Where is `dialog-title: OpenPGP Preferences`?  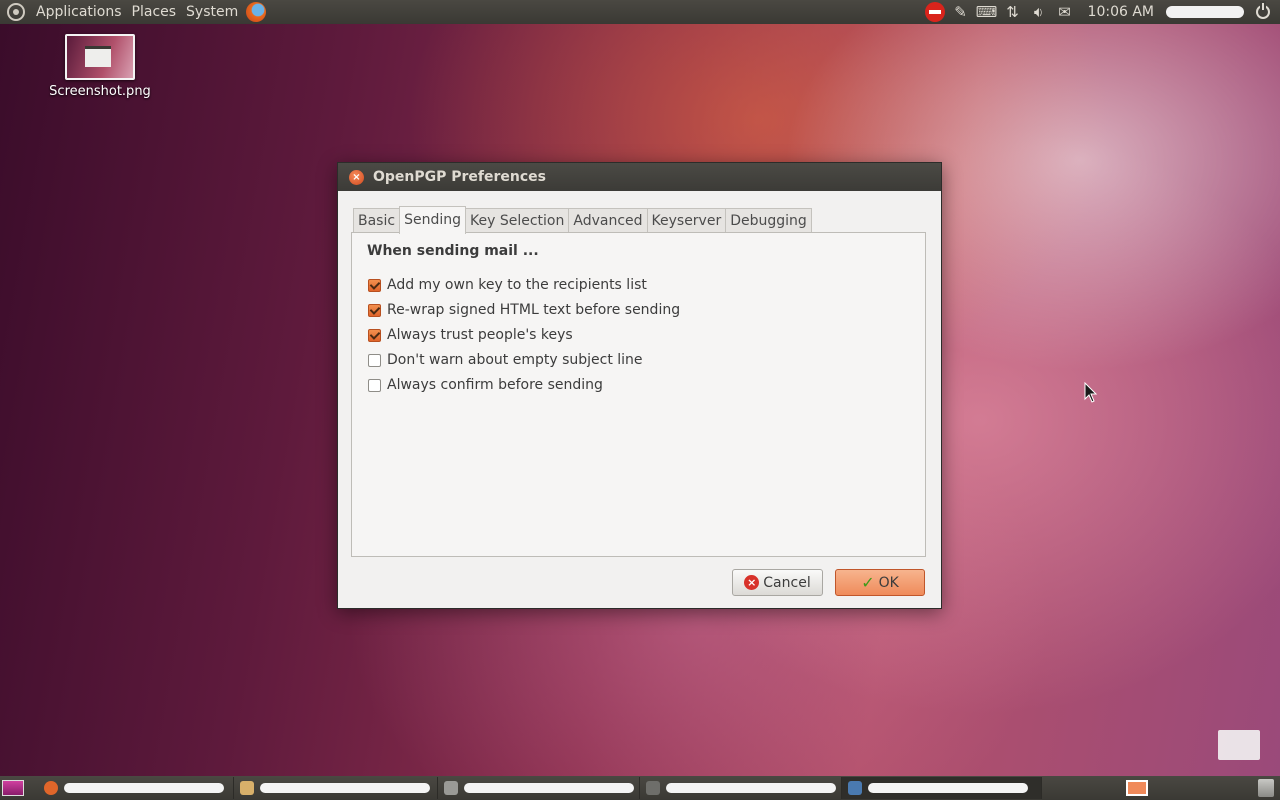 dialog-title: OpenPGP Preferences is located at coordinates (460, 177).